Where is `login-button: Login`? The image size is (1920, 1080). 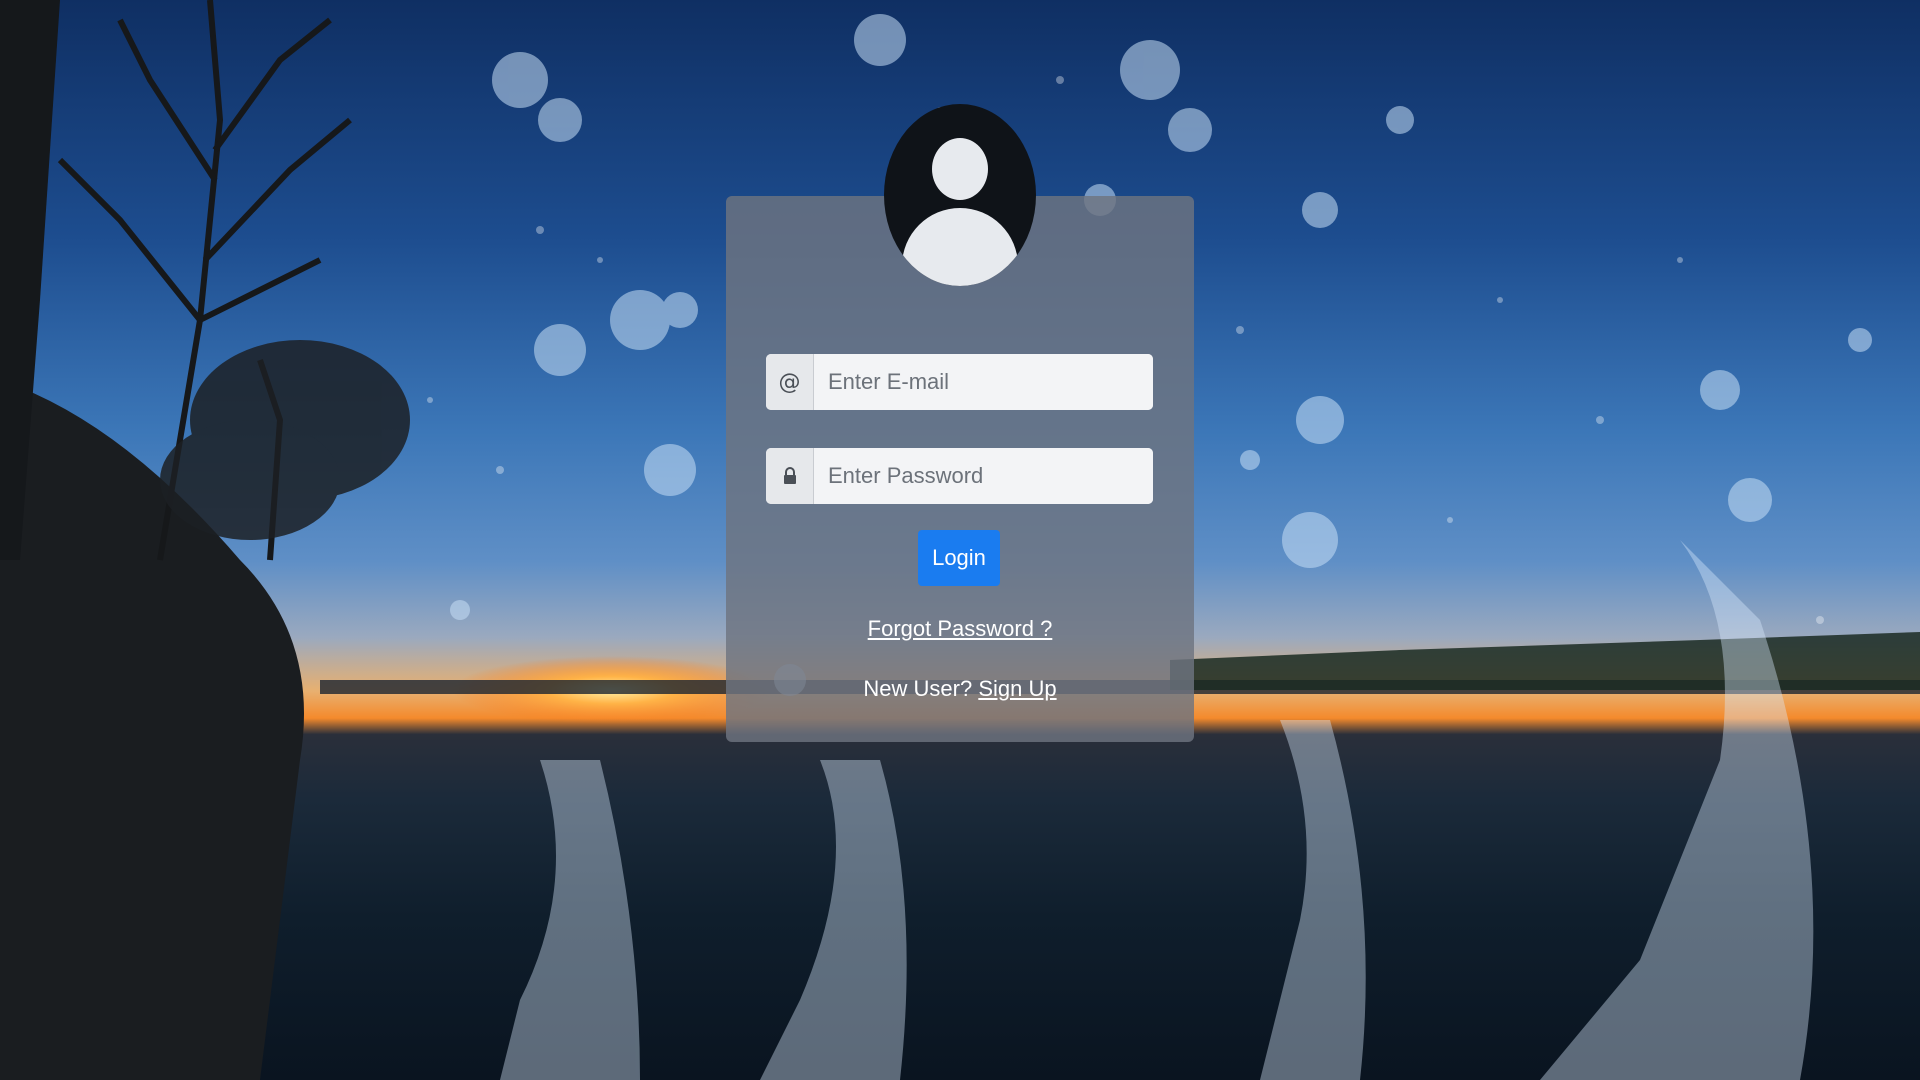 login-button: Login is located at coordinates (959, 558).